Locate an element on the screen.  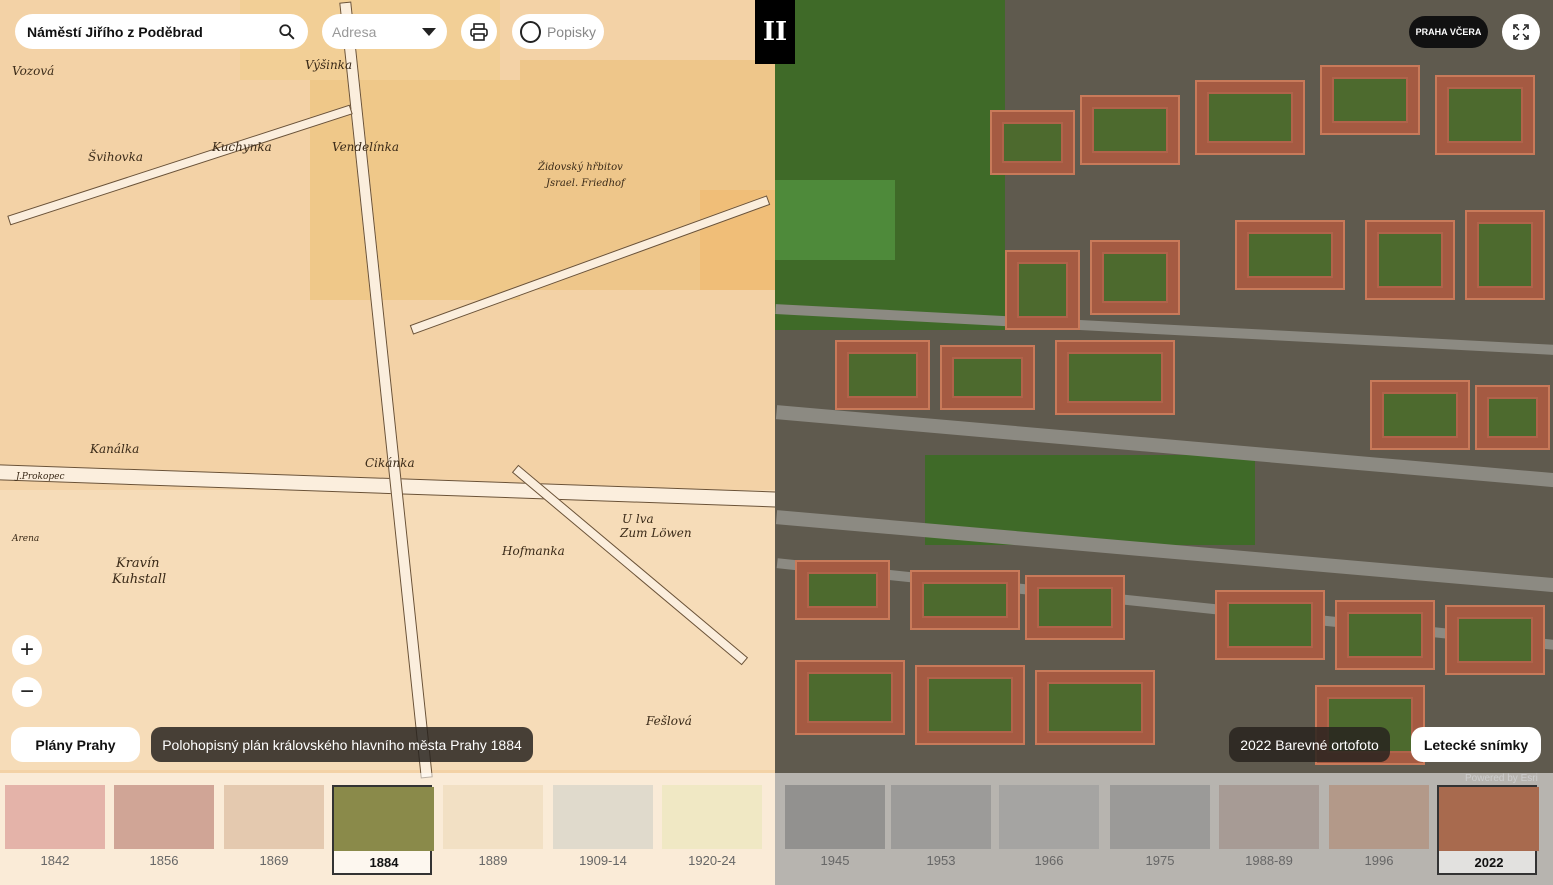
address-select: Adresa is located at coordinates (384, 31).